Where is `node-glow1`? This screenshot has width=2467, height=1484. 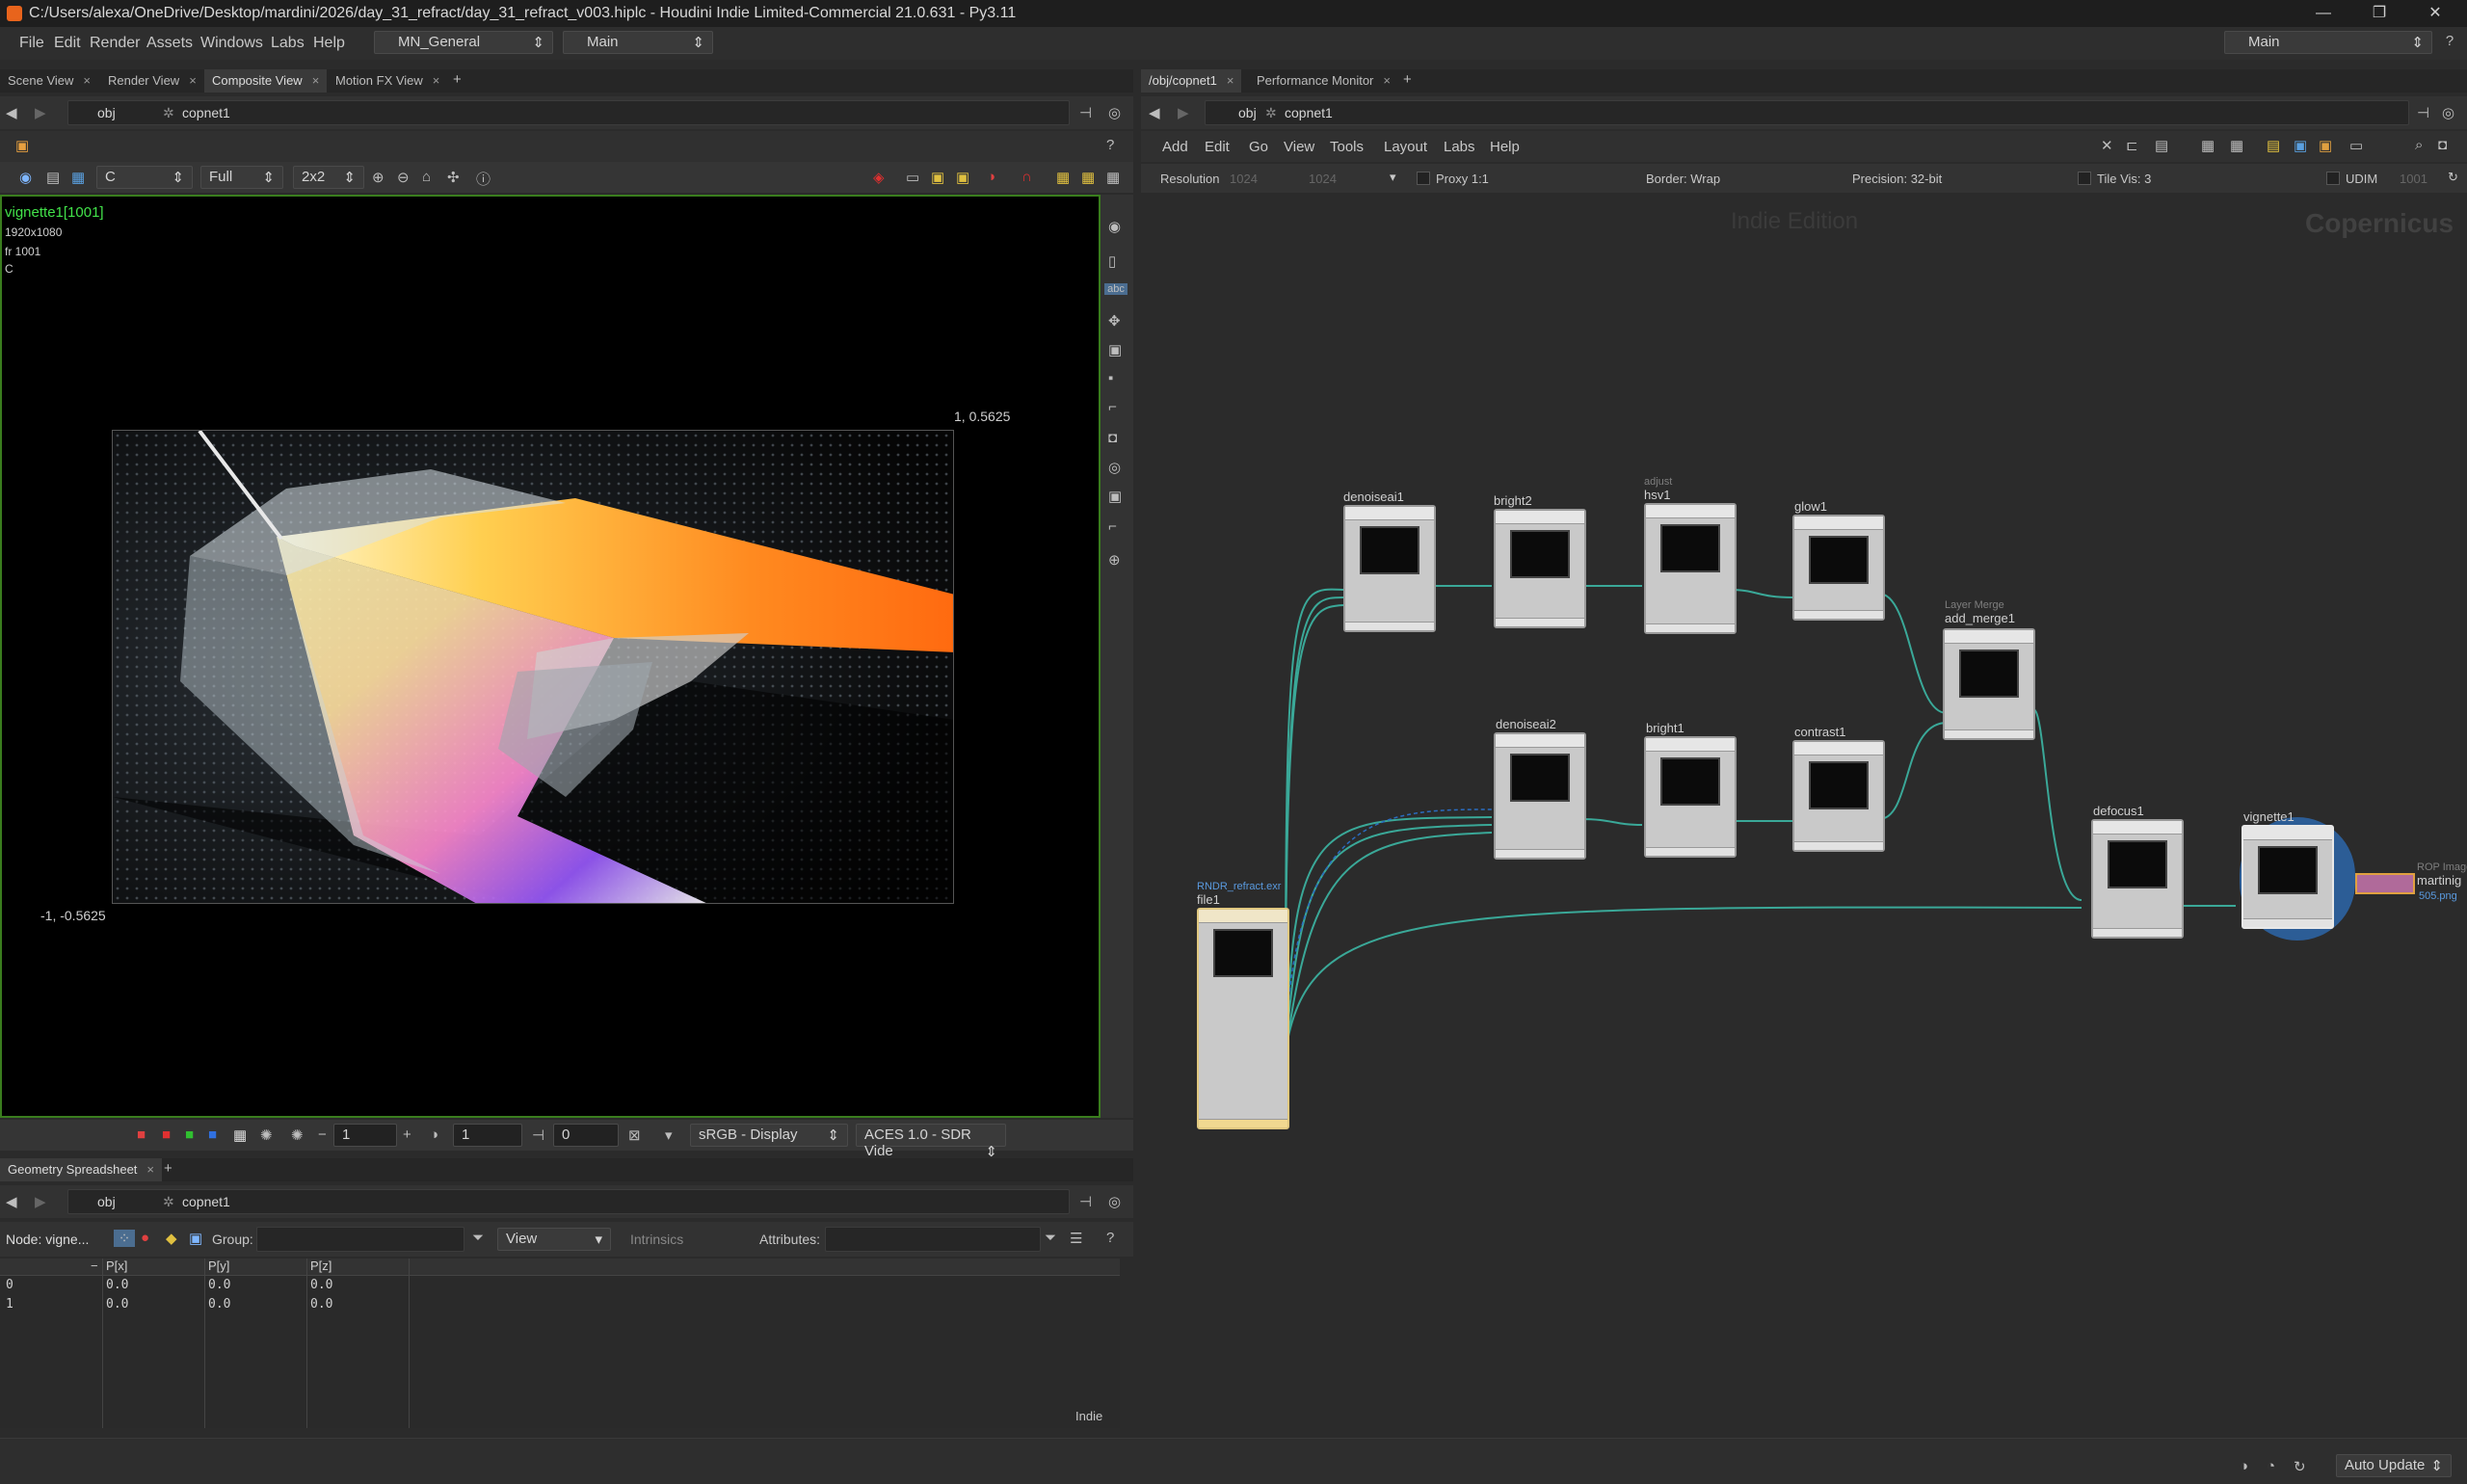 node-glow1 is located at coordinates (1838, 568).